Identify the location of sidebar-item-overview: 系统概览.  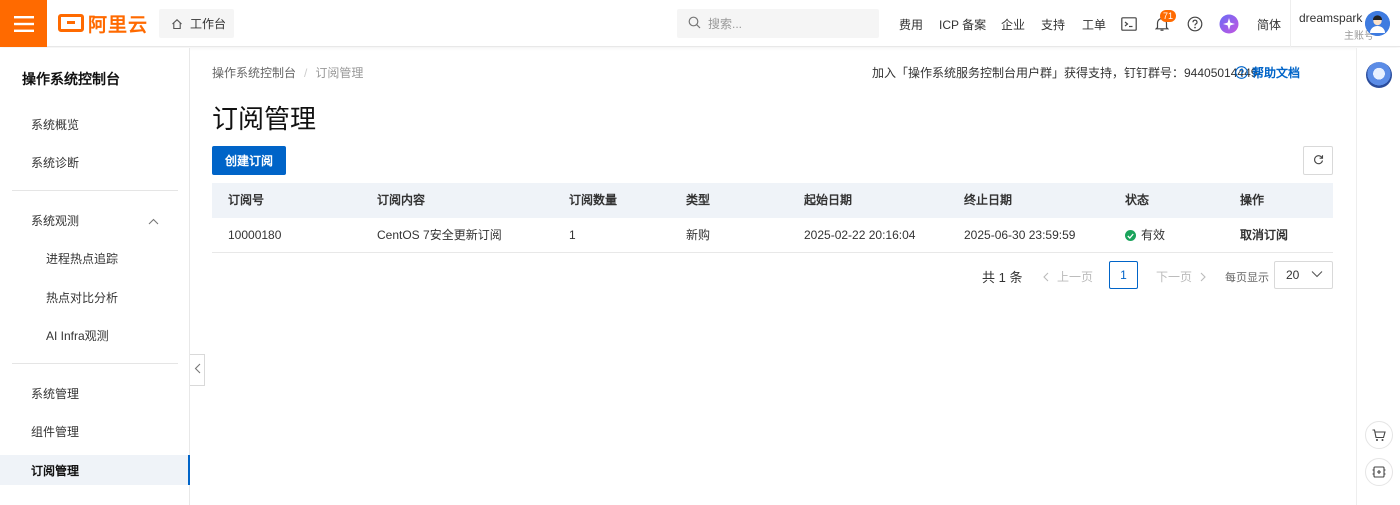
(94, 124).